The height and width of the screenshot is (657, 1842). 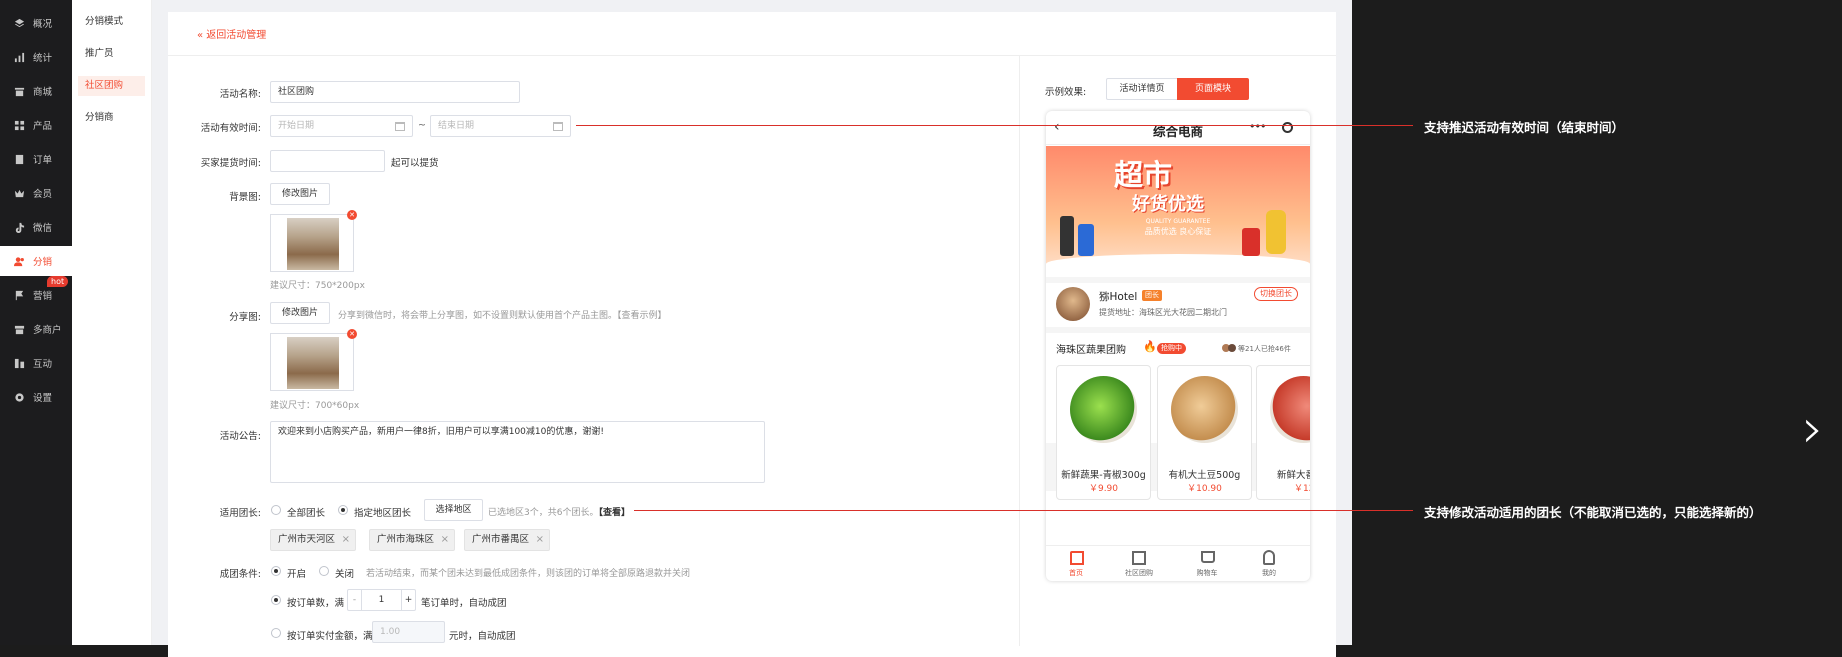 What do you see at coordinates (501, 539) in the screenshot?
I see `area-tag-label: 广州市番禺区` at bounding box center [501, 539].